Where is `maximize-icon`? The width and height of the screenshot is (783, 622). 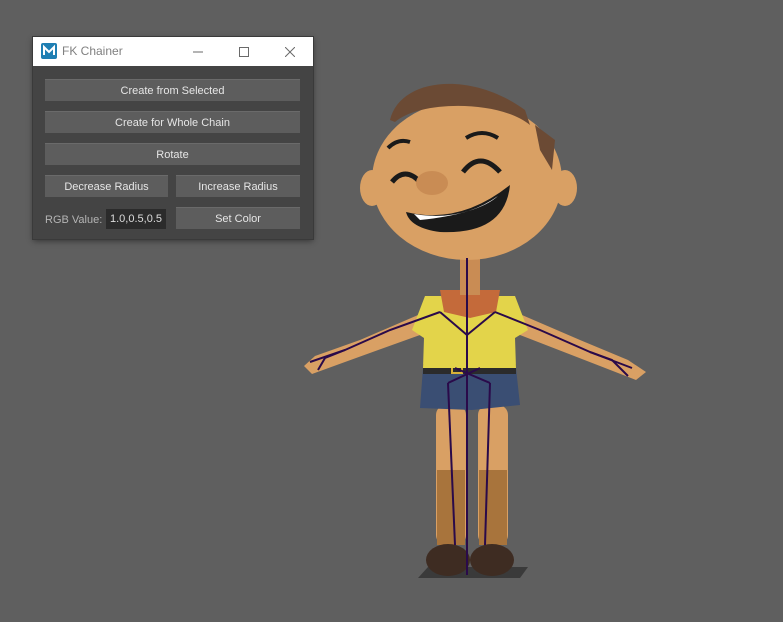
maximize-icon is located at coordinates (244, 51).